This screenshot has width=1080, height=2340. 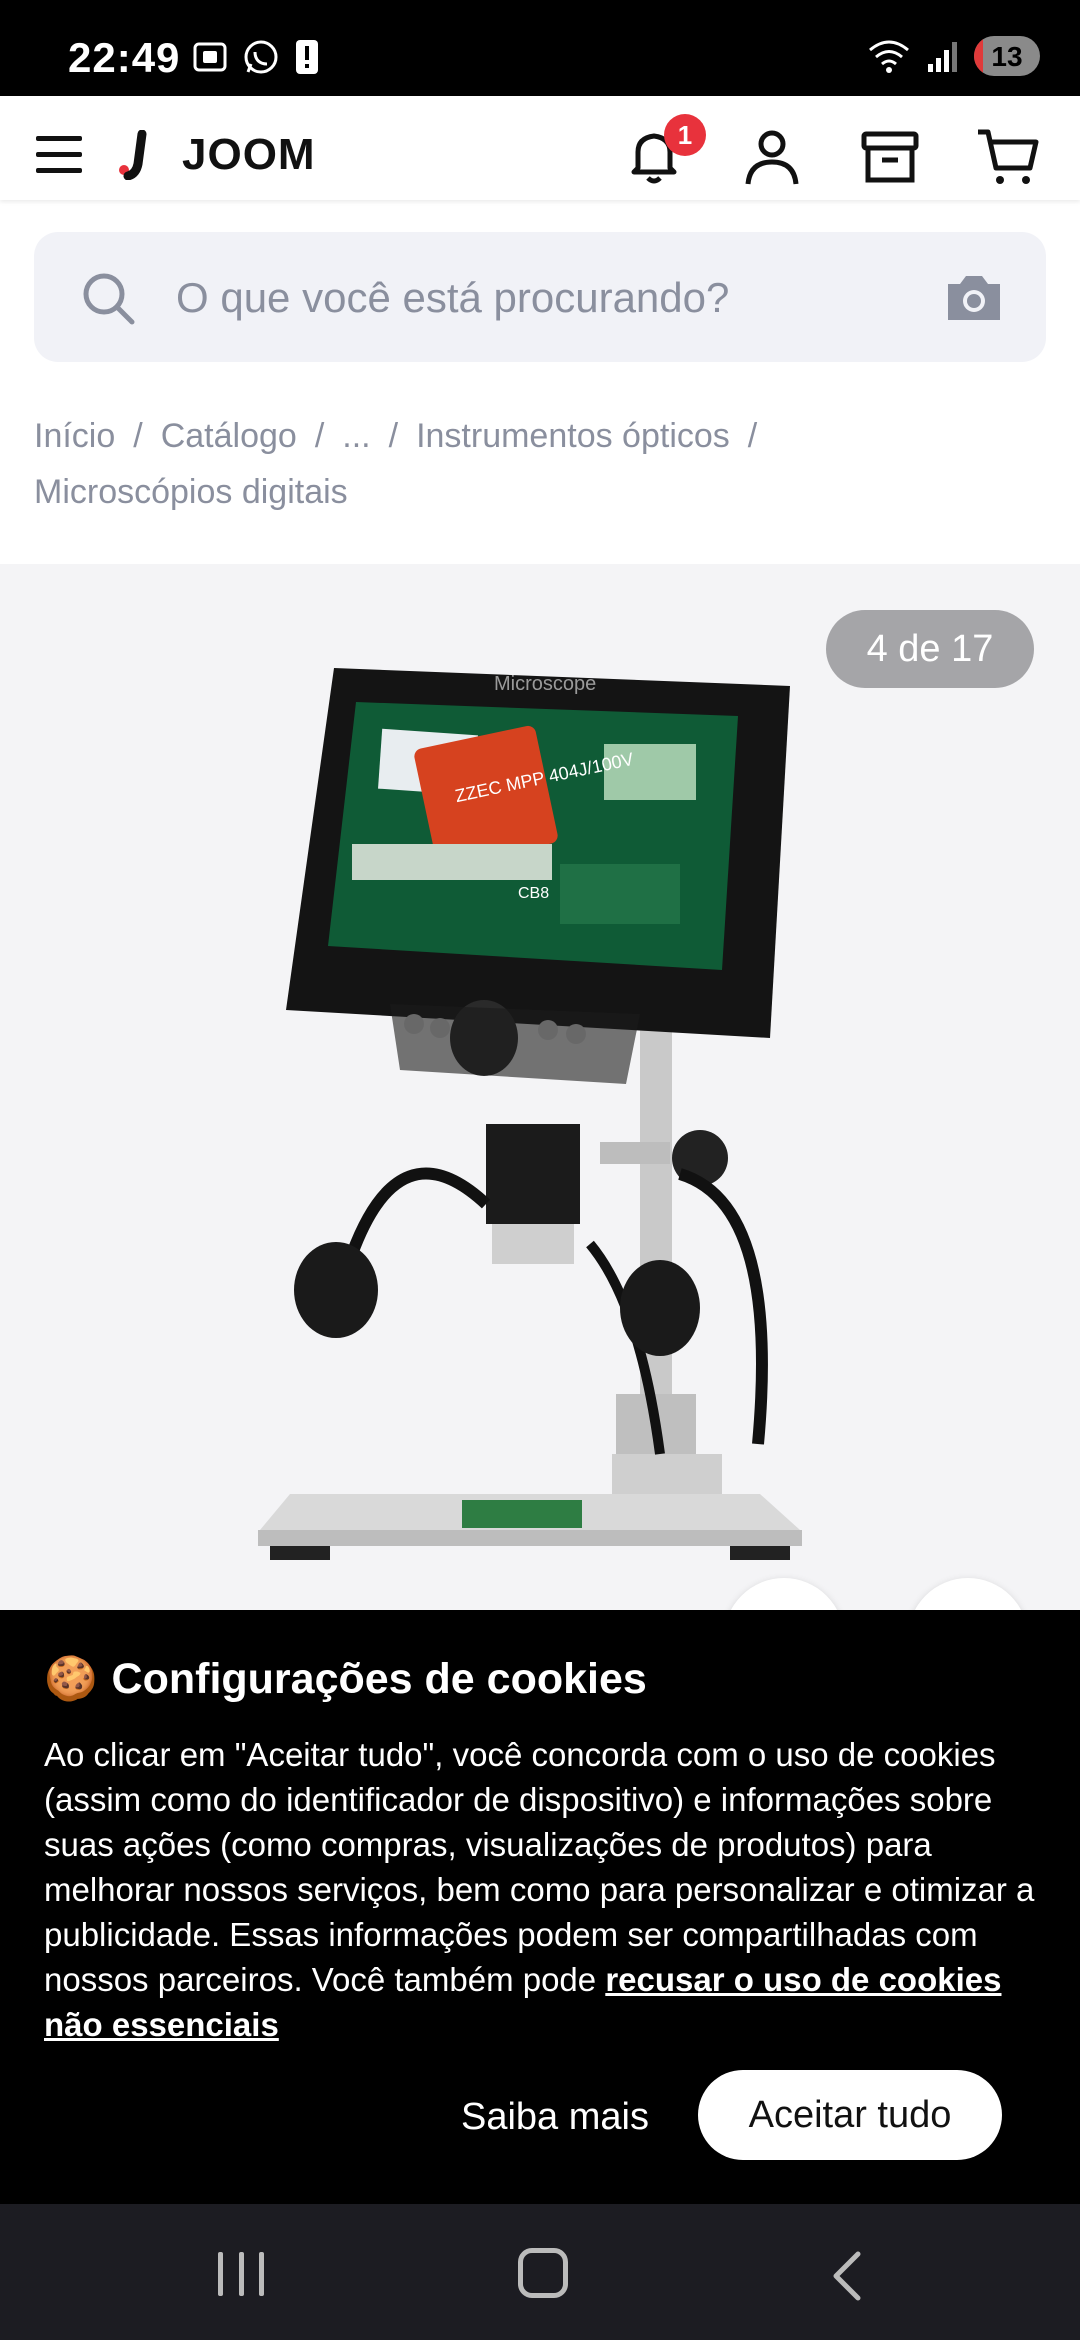 I want to click on user-icon, so click(x=772, y=156).